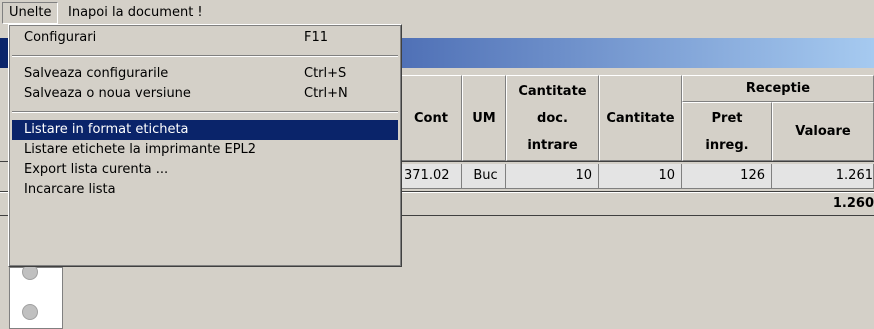 The width and height of the screenshot is (874, 329). Describe the element at coordinates (727, 131) in the screenshot. I see `header-pret-inreg: Pret inreg.` at that location.